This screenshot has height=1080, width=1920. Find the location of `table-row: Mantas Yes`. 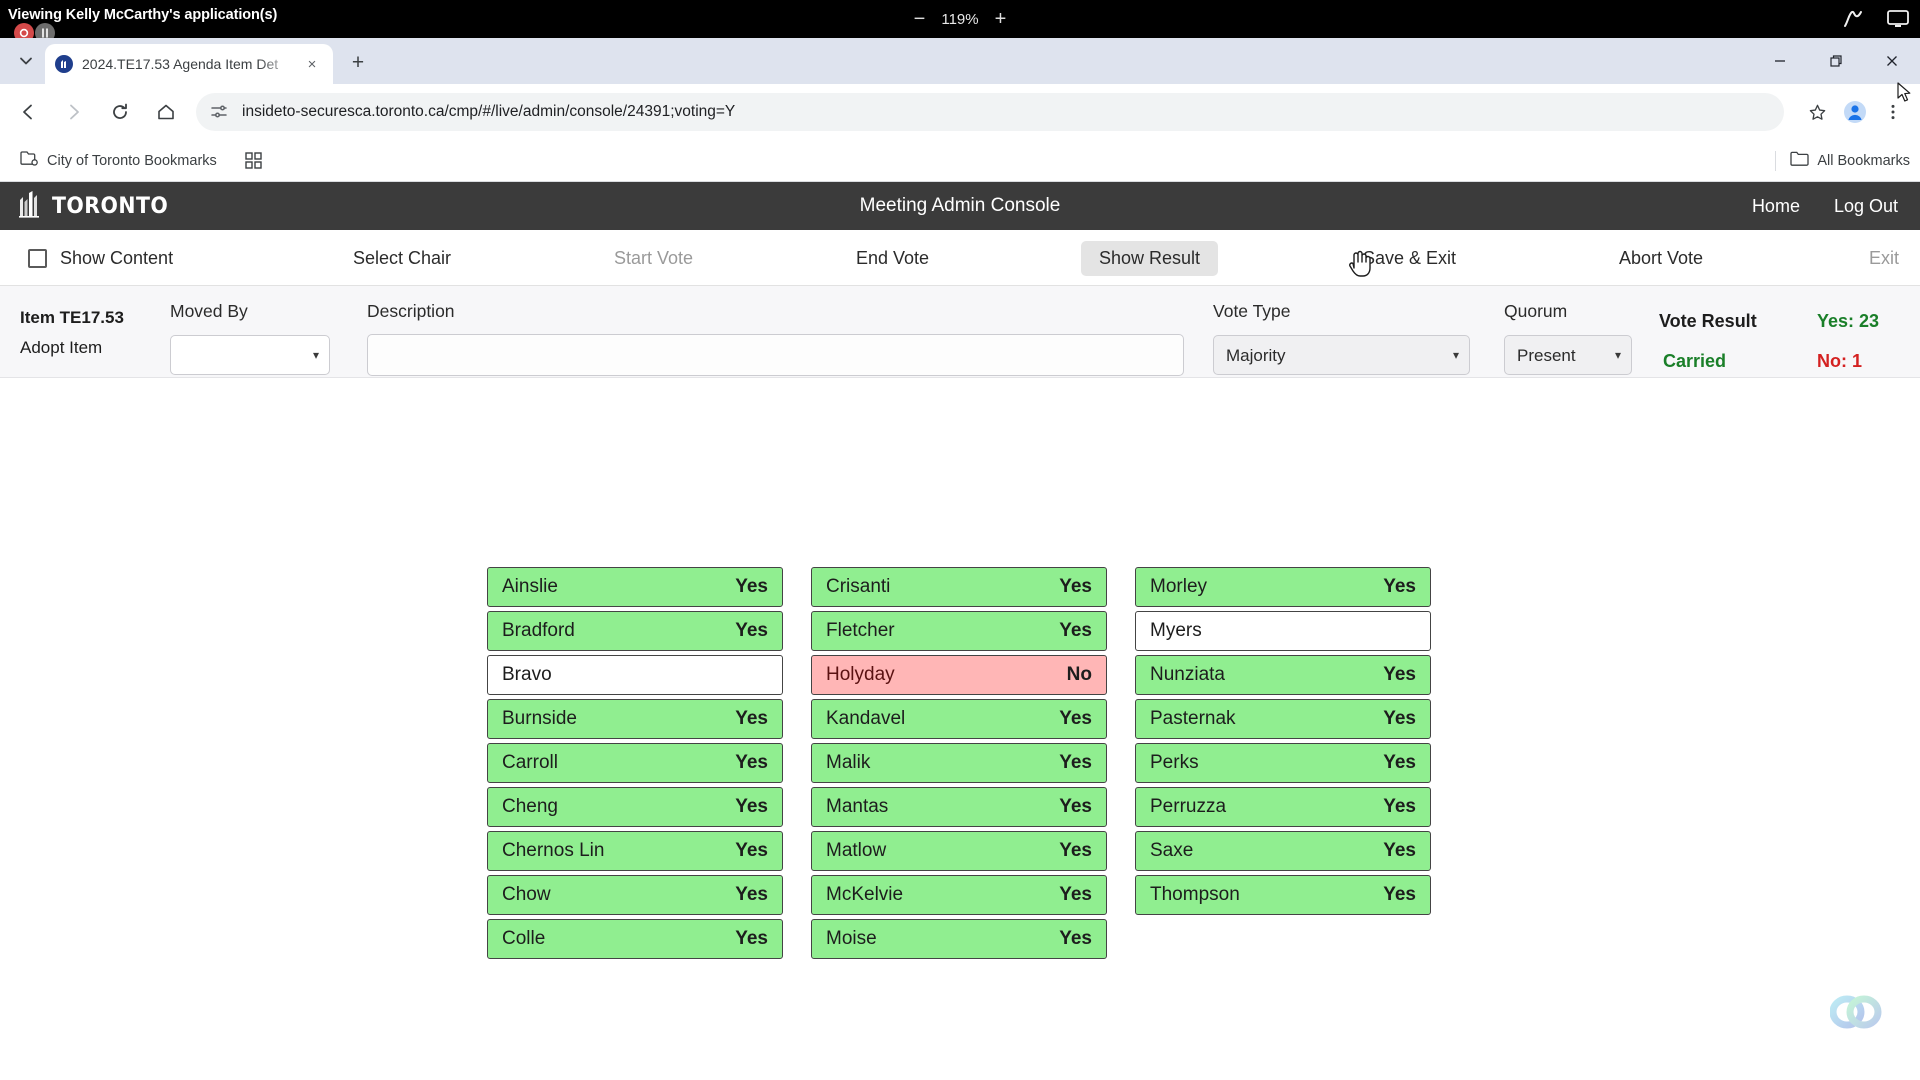

table-row: Mantas Yes is located at coordinates (959, 807).